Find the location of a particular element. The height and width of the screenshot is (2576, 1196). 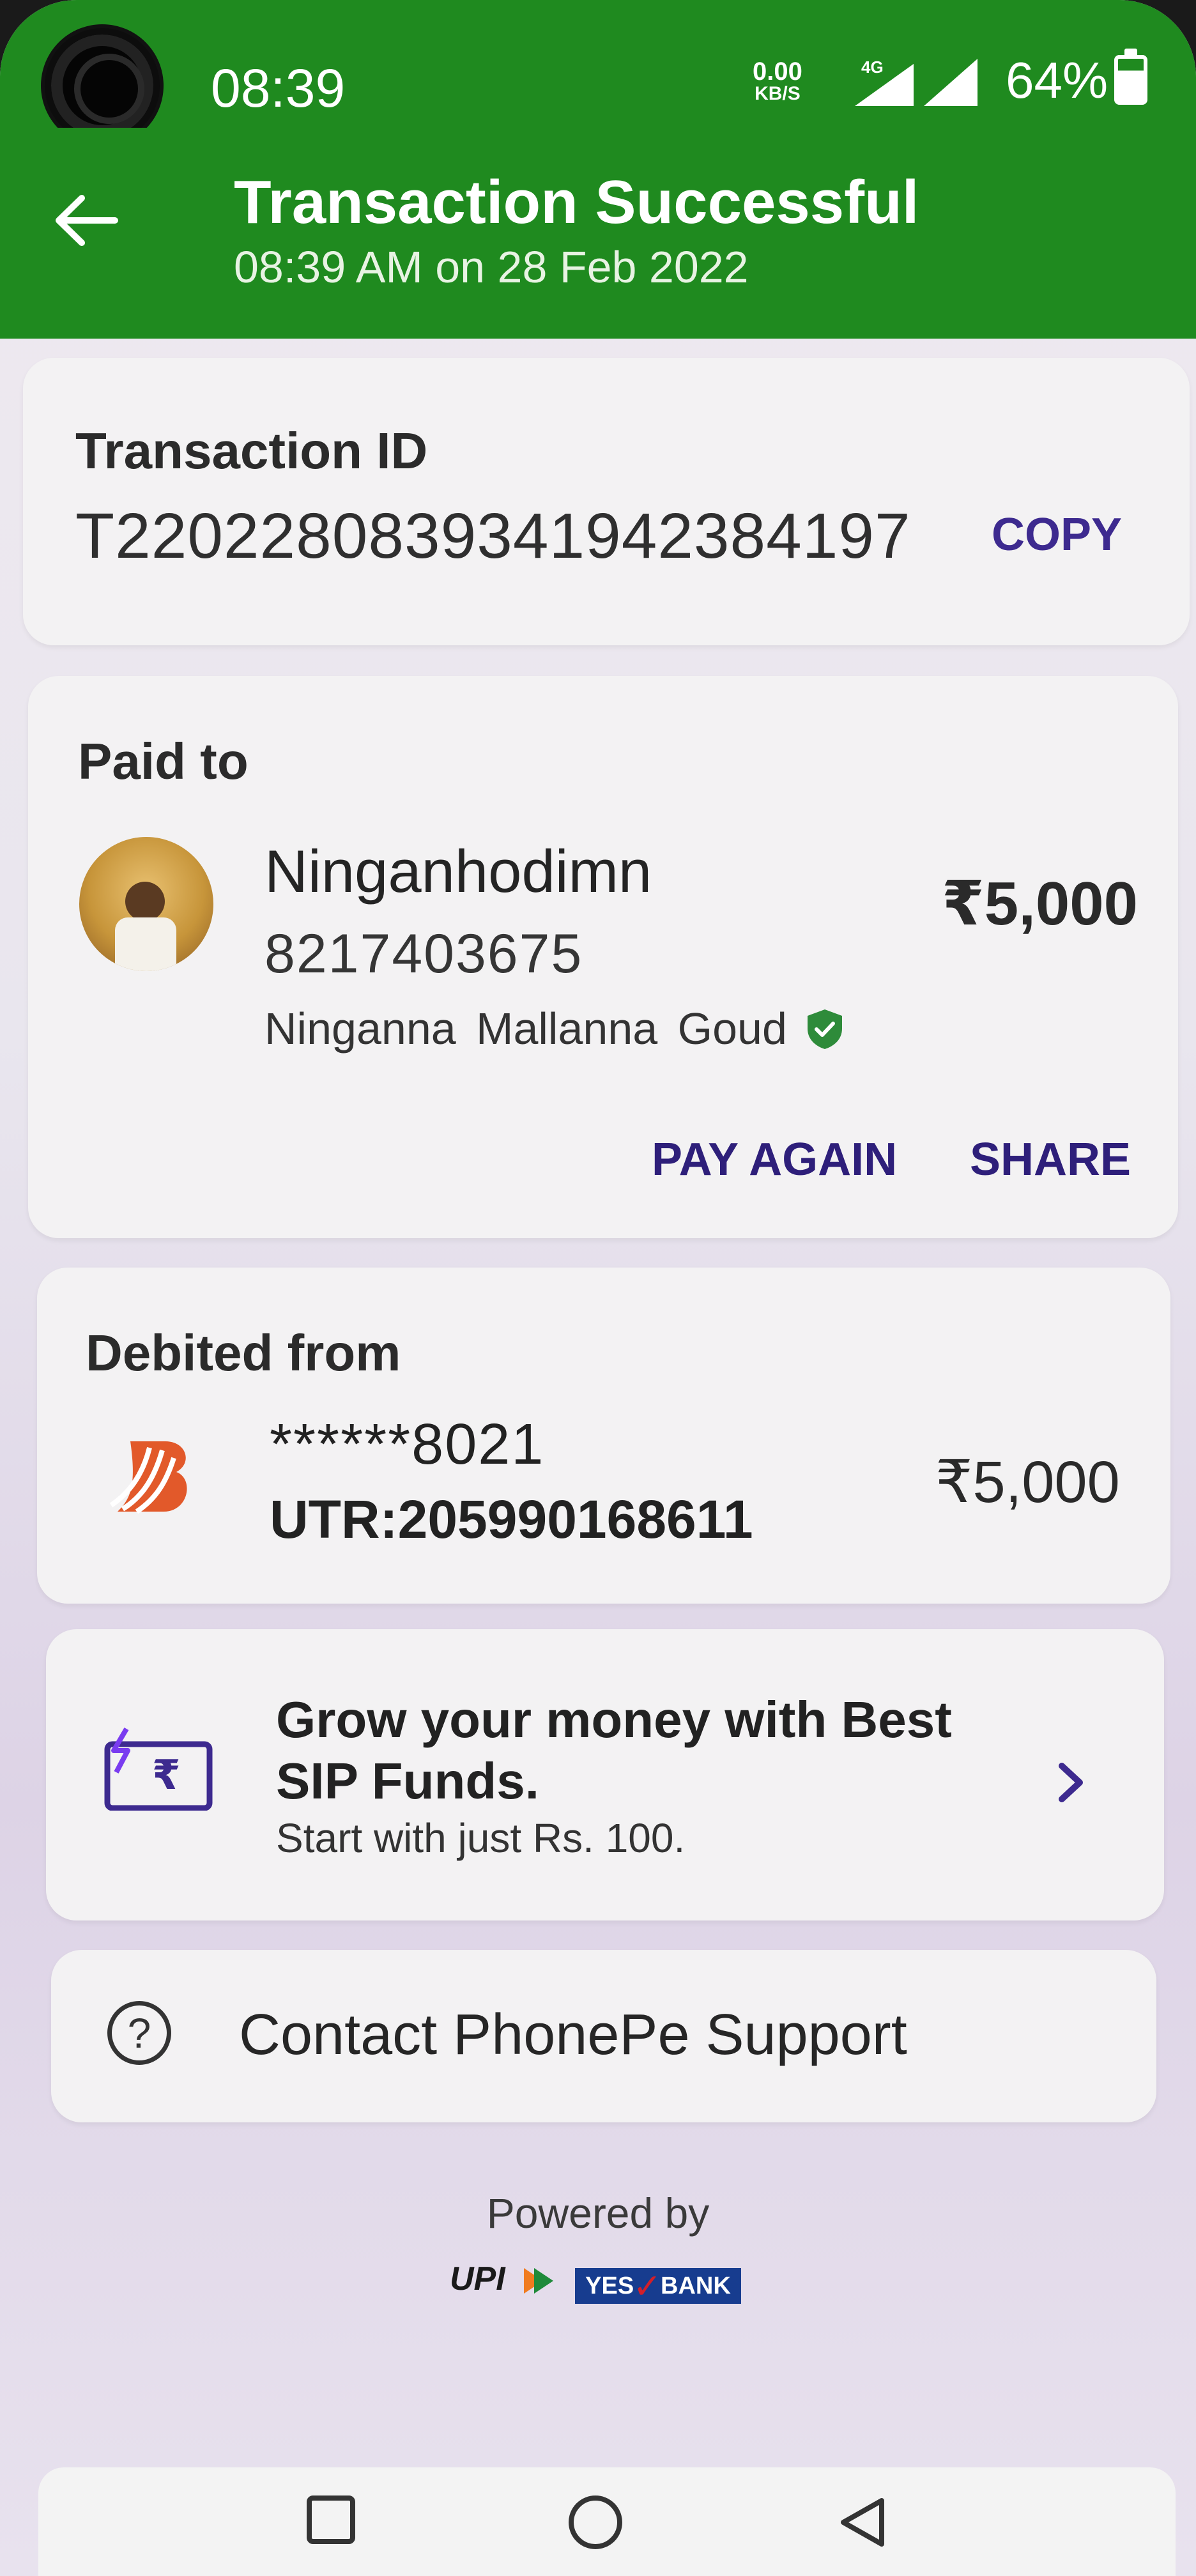

net-speed: 0.00 KB/S is located at coordinates (777, 81).